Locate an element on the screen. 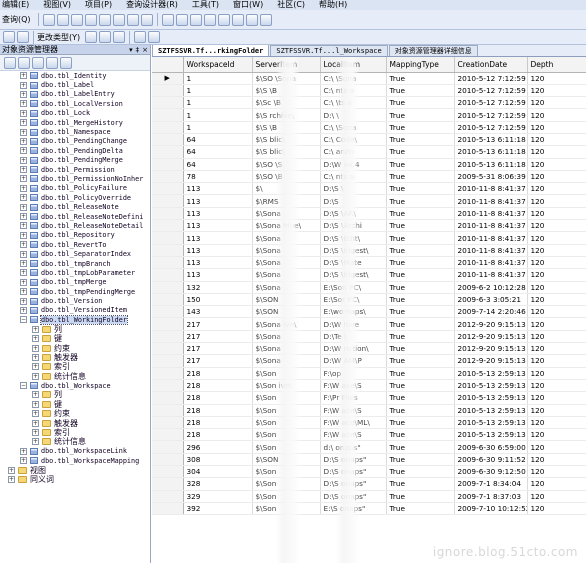 Image resolution: width=586 pixels, height=563 pixels. table-row: 218 $\Son F:\op True 2010-5-13 2:59:13 120 is located at coordinates (369, 373).